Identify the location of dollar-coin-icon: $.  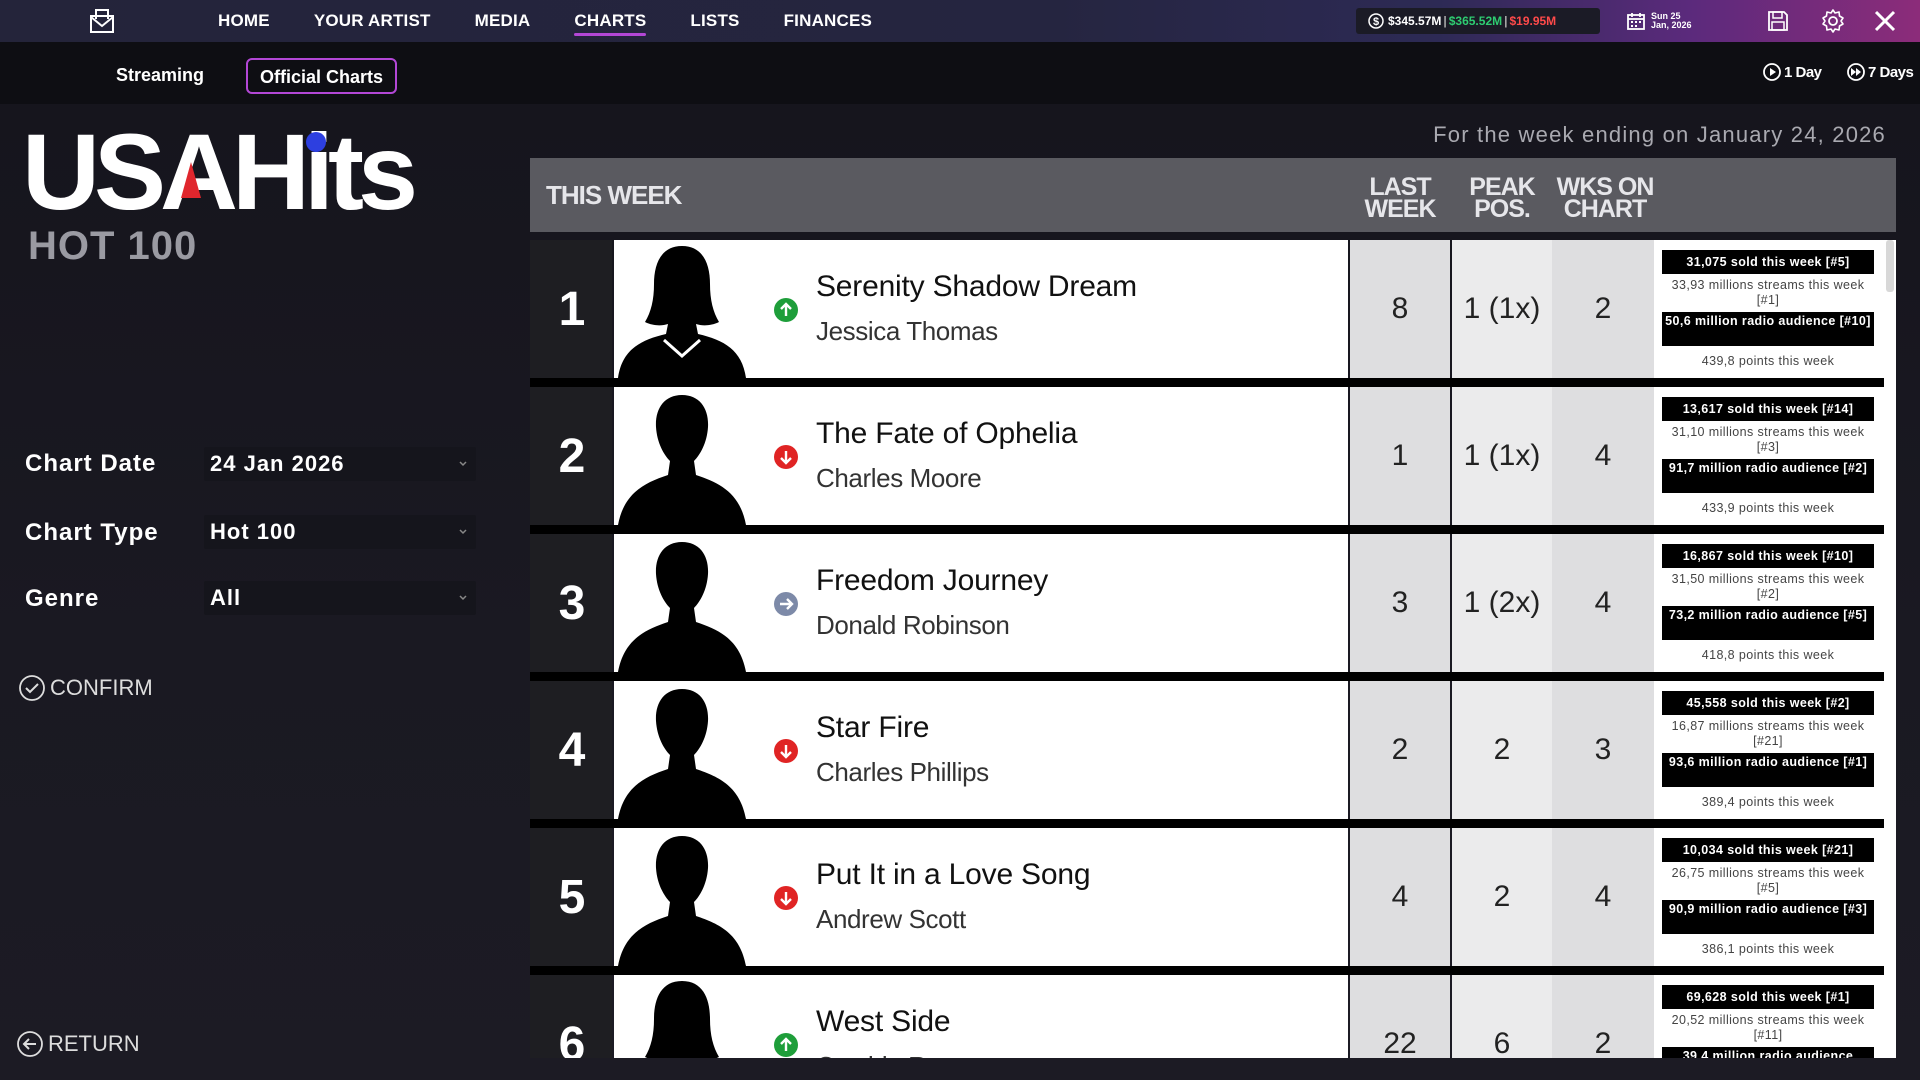
(1376, 21).